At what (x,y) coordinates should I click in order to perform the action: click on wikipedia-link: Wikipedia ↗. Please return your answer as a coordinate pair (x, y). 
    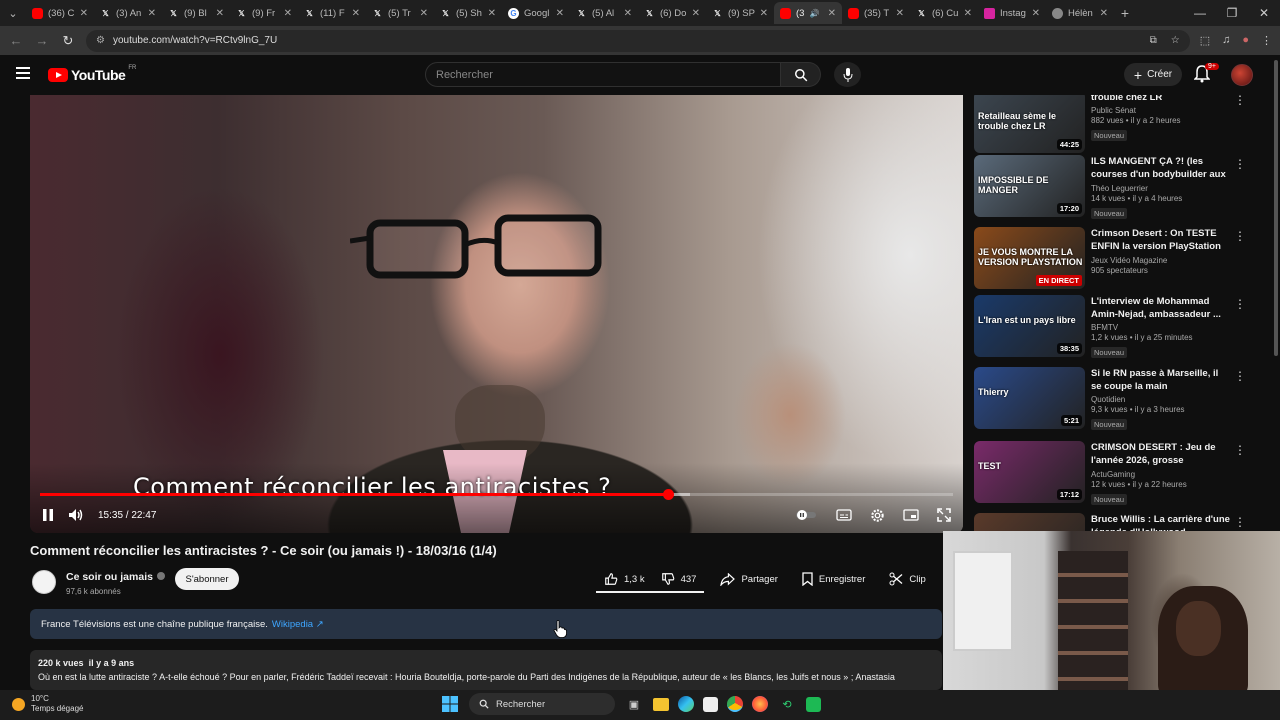
    Looking at the image, I should click on (298, 624).